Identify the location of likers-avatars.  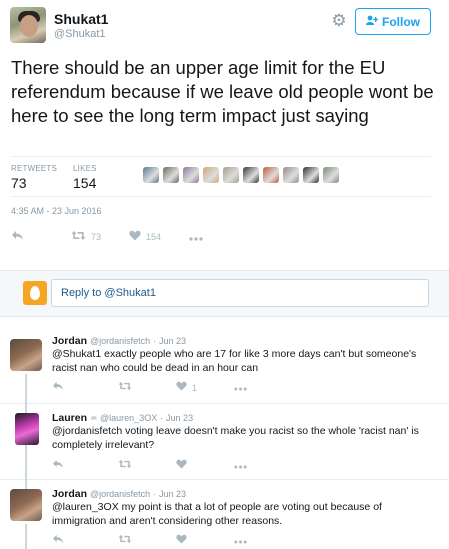
(241, 175).